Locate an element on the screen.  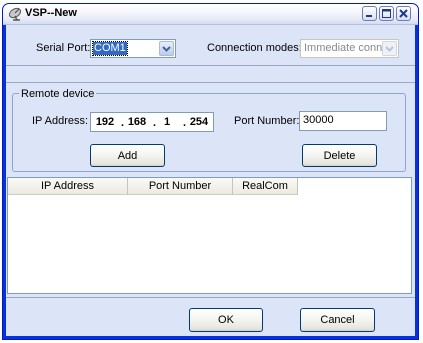
serial-port-value: COM1 is located at coordinates (110, 48).